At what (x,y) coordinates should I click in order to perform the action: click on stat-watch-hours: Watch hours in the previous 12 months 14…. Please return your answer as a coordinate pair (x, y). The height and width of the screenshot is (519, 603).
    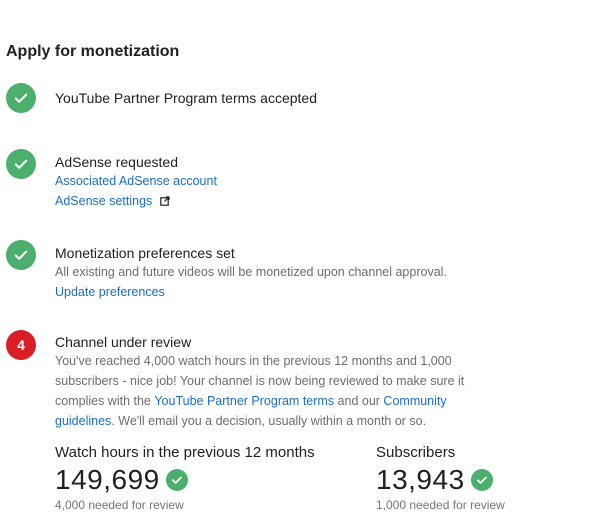
    Looking at the image, I should click on (185, 478).